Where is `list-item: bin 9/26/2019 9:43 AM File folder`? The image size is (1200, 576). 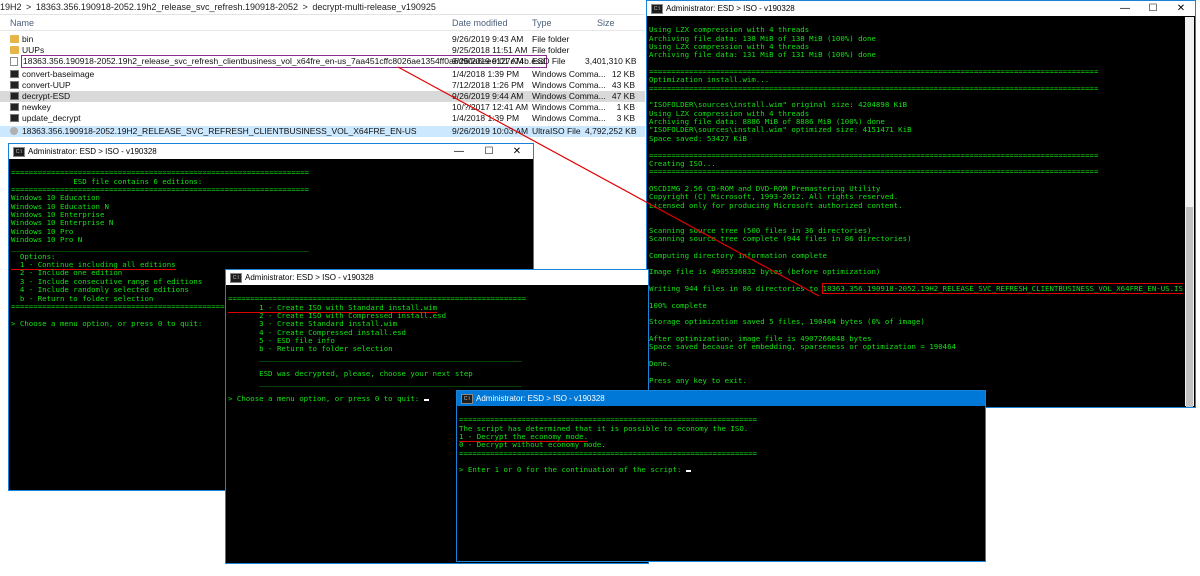 list-item: bin 9/26/2019 9:43 AM File folder is located at coordinates (322, 39).